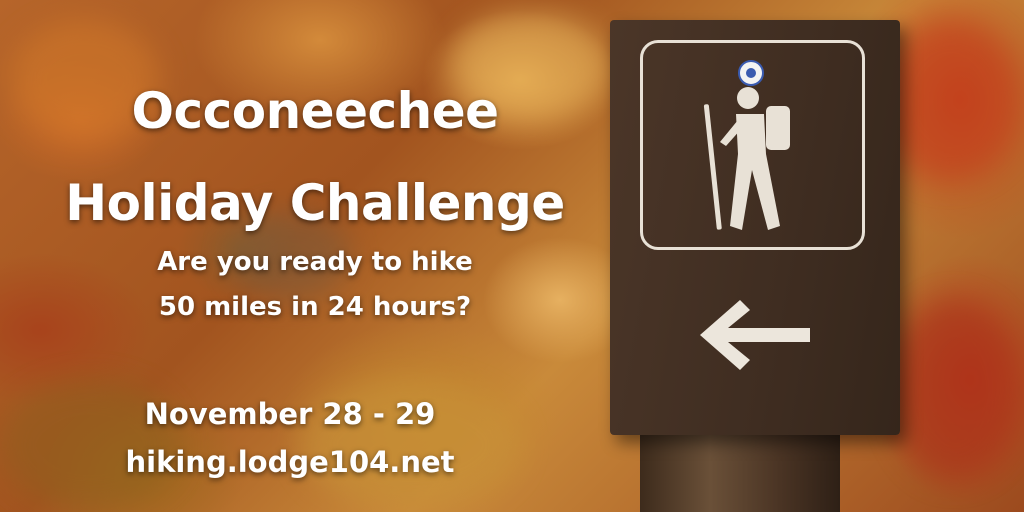  Describe the element at coordinates (746, 158) in the screenshot. I see `hiker-icon` at that location.